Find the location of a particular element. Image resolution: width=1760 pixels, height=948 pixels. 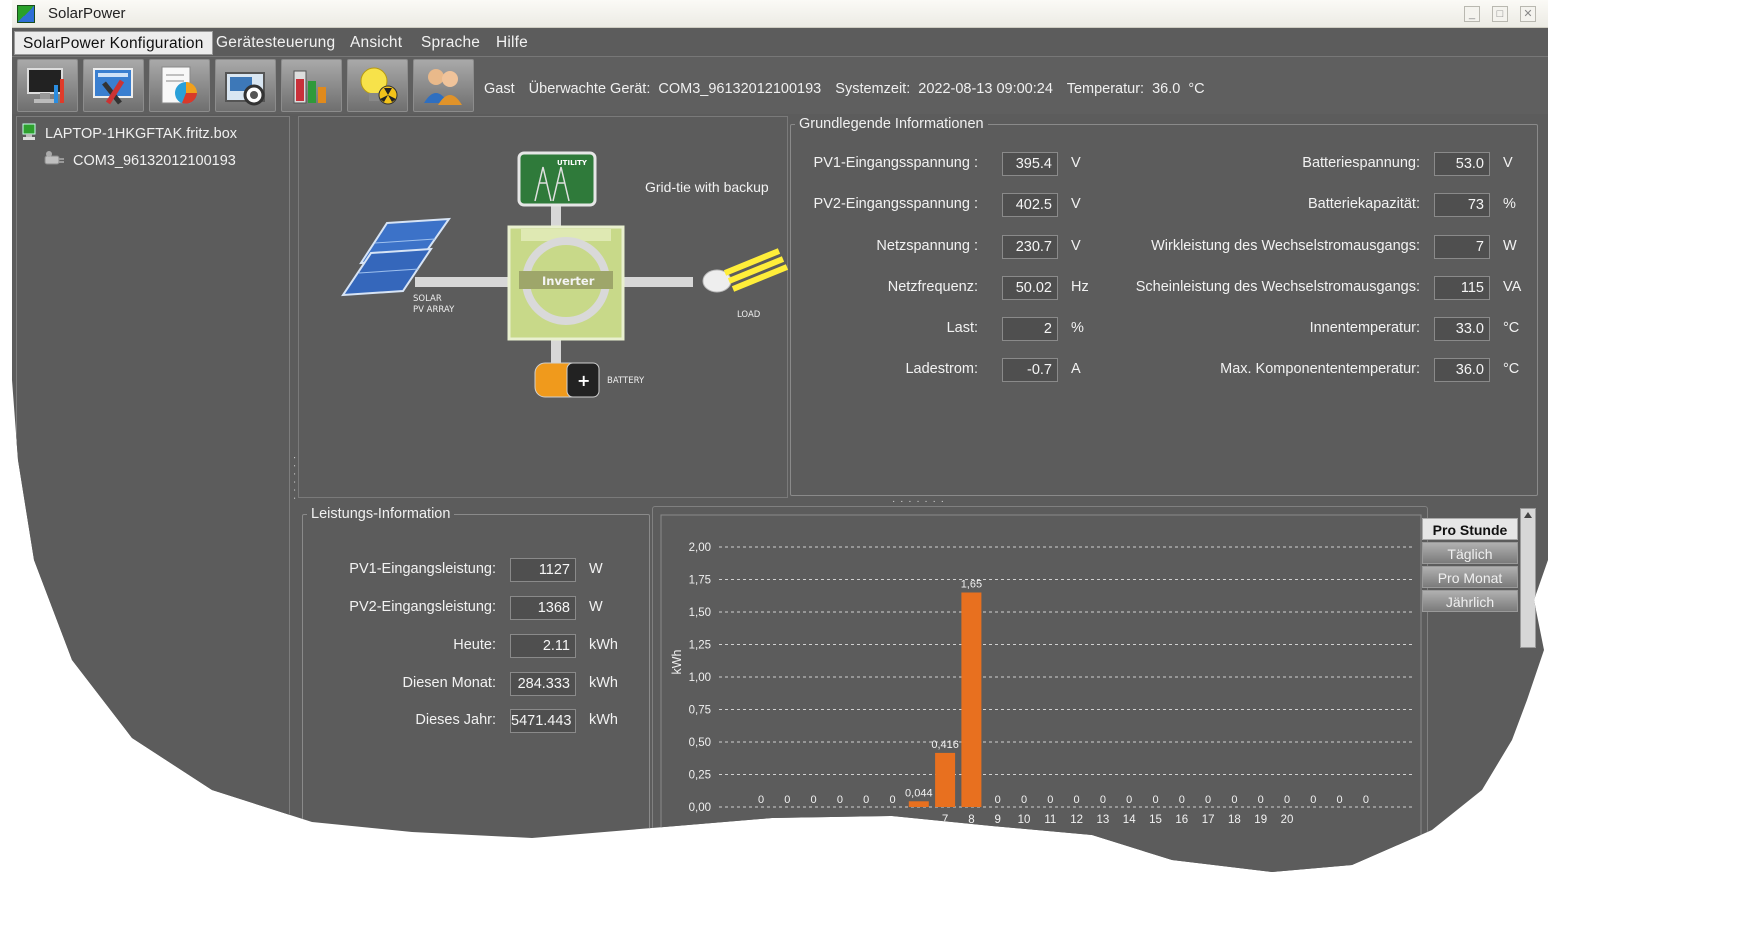

y-tick-label: 0,75 is located at coordinates (700, 711).